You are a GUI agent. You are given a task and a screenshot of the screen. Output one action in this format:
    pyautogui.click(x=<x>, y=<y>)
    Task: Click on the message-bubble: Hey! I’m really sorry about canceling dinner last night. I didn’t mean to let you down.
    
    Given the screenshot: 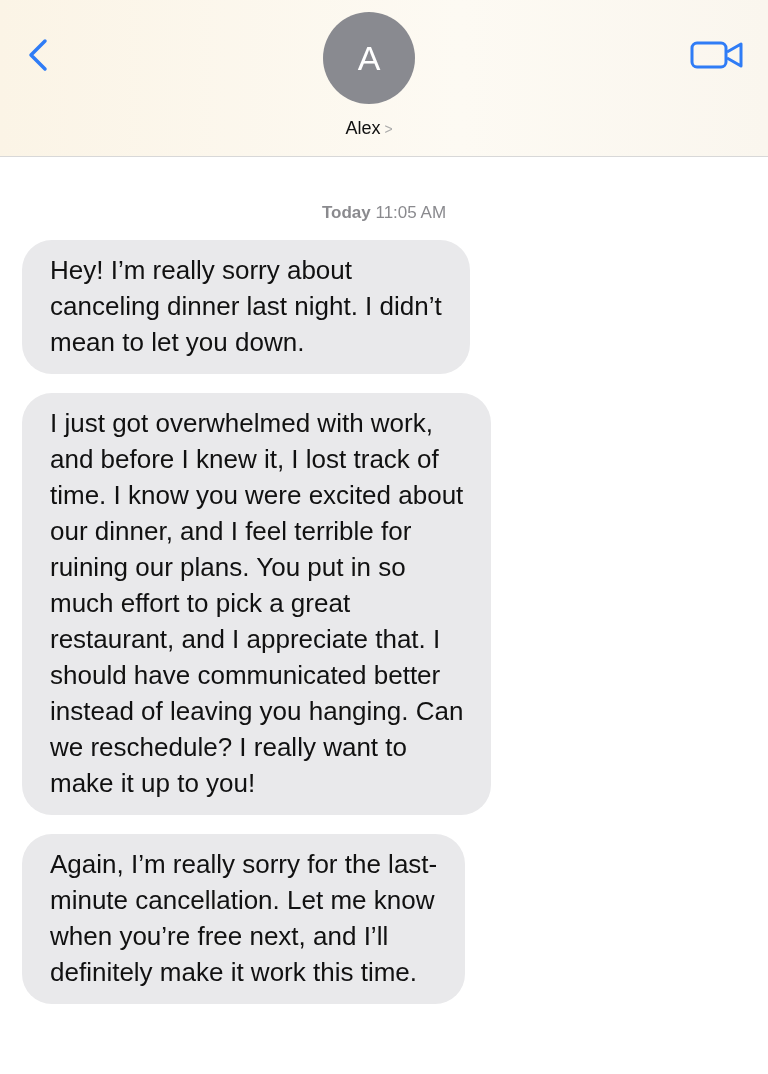 What is the action you would take?
    pyautogui.click(x=246, y=307)
    